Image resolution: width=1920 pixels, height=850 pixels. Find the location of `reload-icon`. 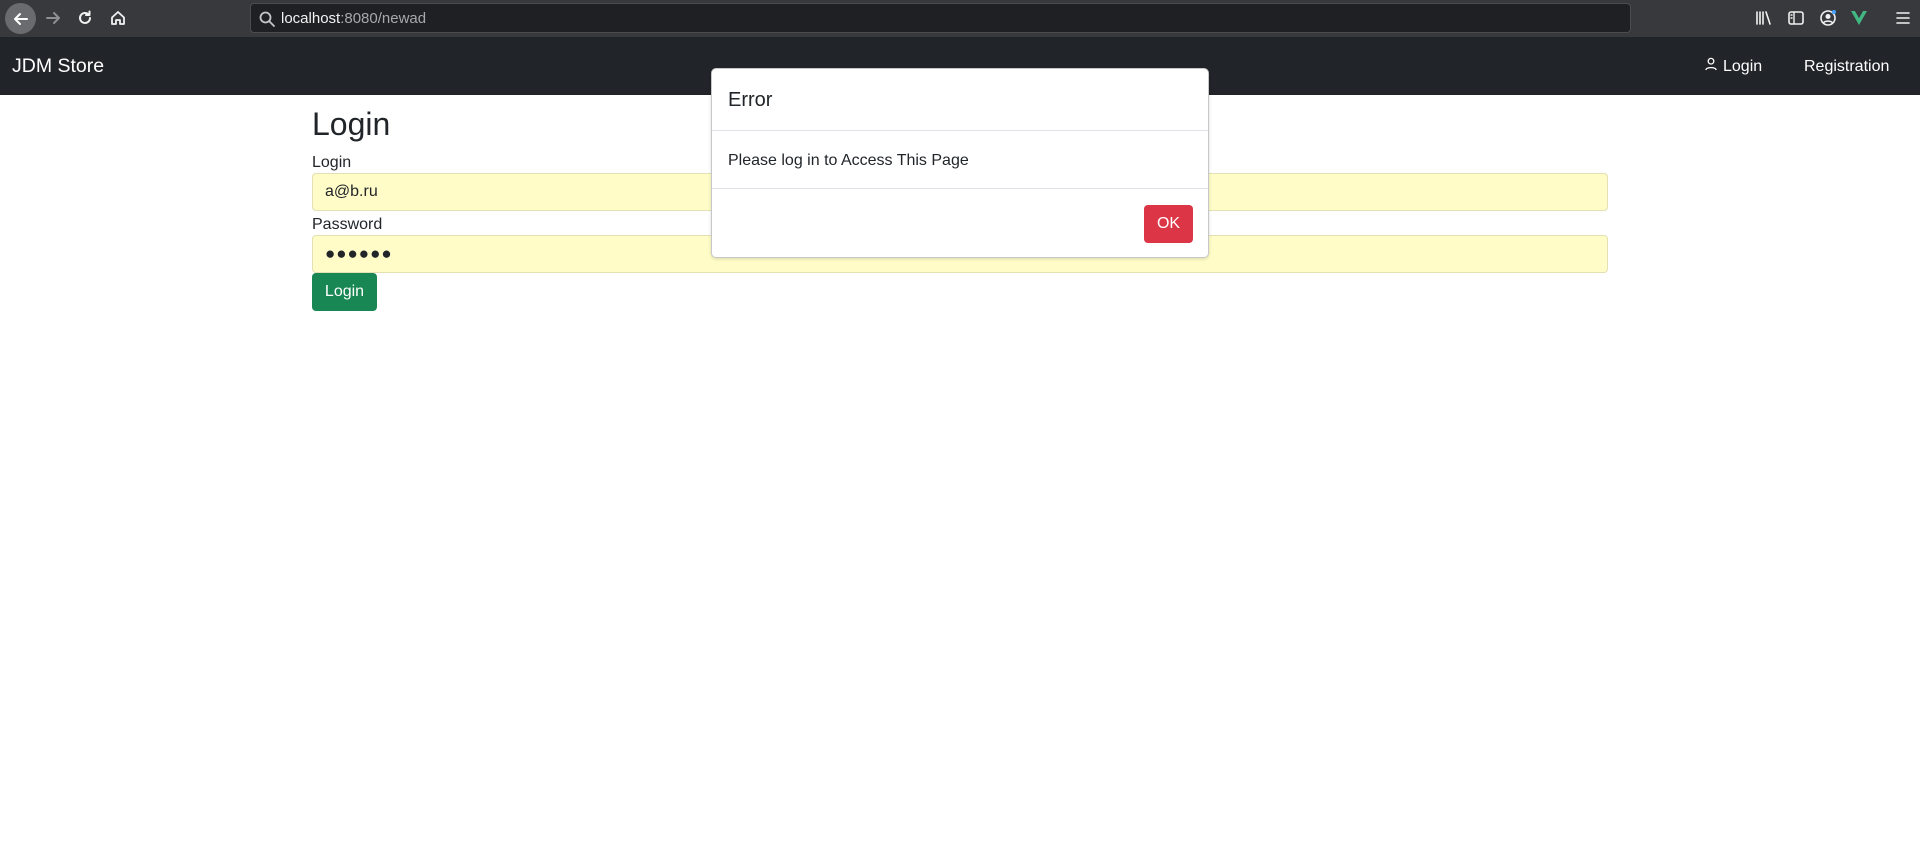

reload-icon is located at coordinates (85, 17).